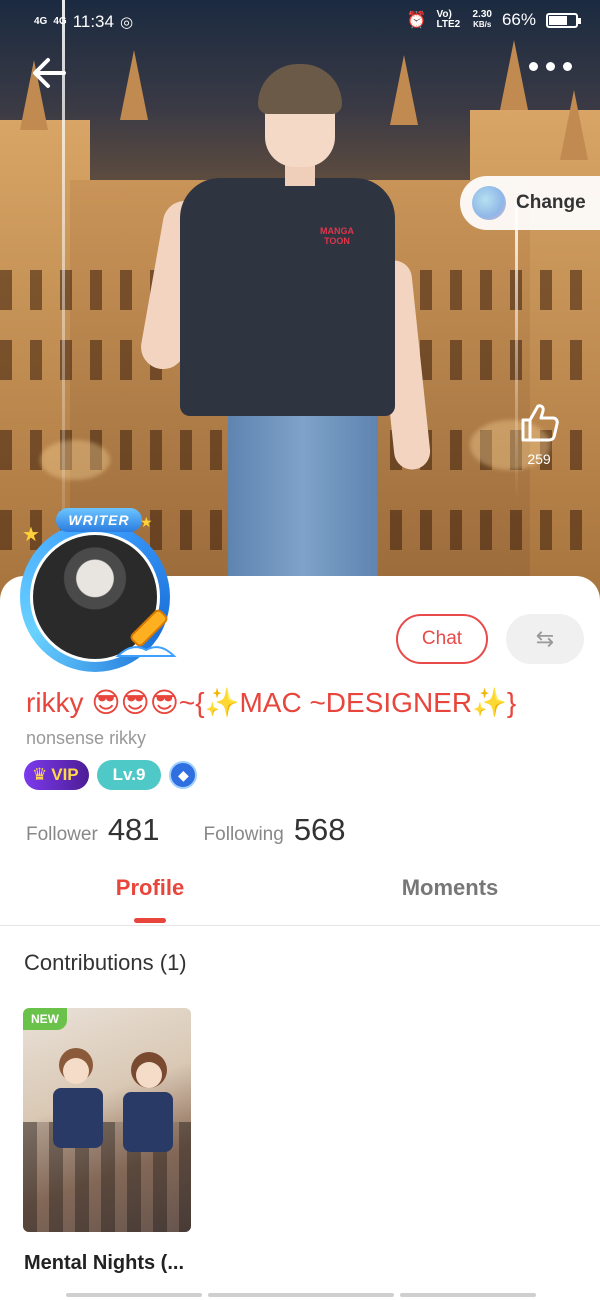  What do you see at coordinates (40, 774) in the screenshot?
I see `crown-icon: ♛` at bounding box center [40, 774].